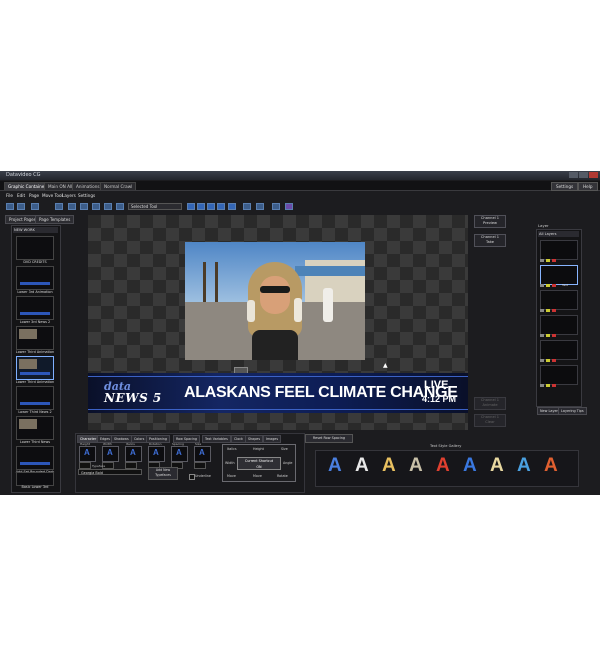  I want to click on align-left-icon, so click(191, 206).